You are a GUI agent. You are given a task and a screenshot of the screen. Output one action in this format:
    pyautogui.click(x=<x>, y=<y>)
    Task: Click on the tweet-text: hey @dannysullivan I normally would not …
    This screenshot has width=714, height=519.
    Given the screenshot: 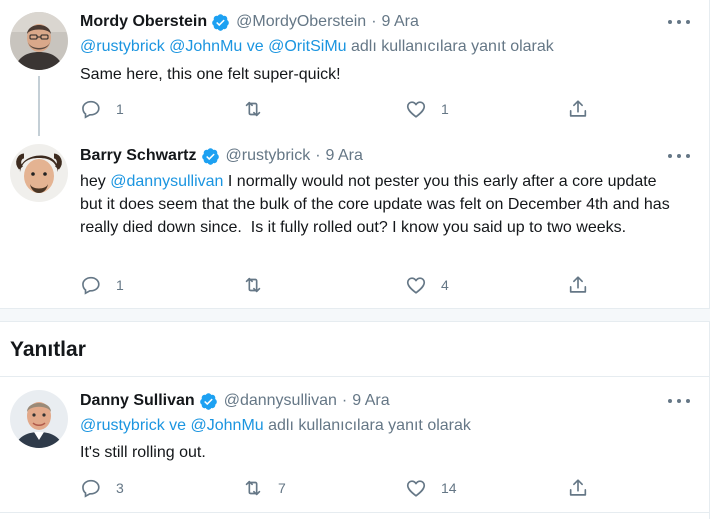 What is the action you would take?
    pyautogui.click(x=380, y=204)
    